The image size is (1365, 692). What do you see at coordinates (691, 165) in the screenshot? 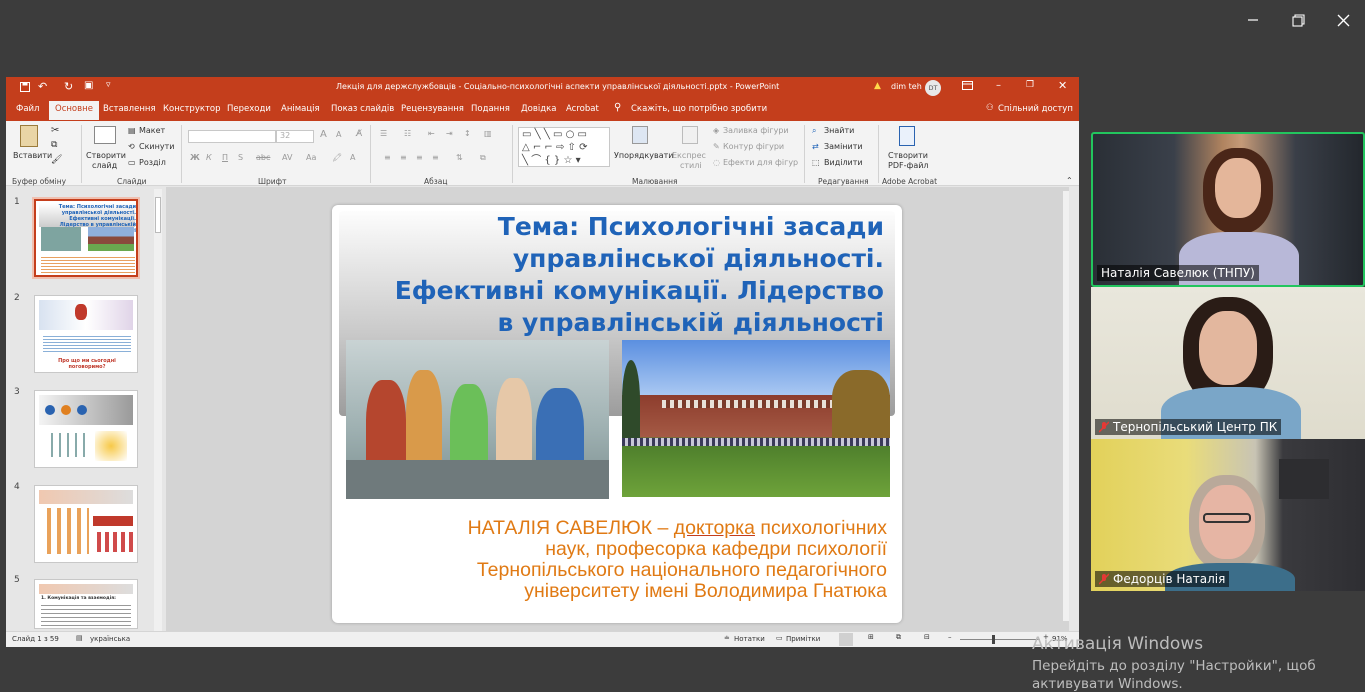
I see `quick-styles-label-2: стилі` at bounding box center [691, 165].